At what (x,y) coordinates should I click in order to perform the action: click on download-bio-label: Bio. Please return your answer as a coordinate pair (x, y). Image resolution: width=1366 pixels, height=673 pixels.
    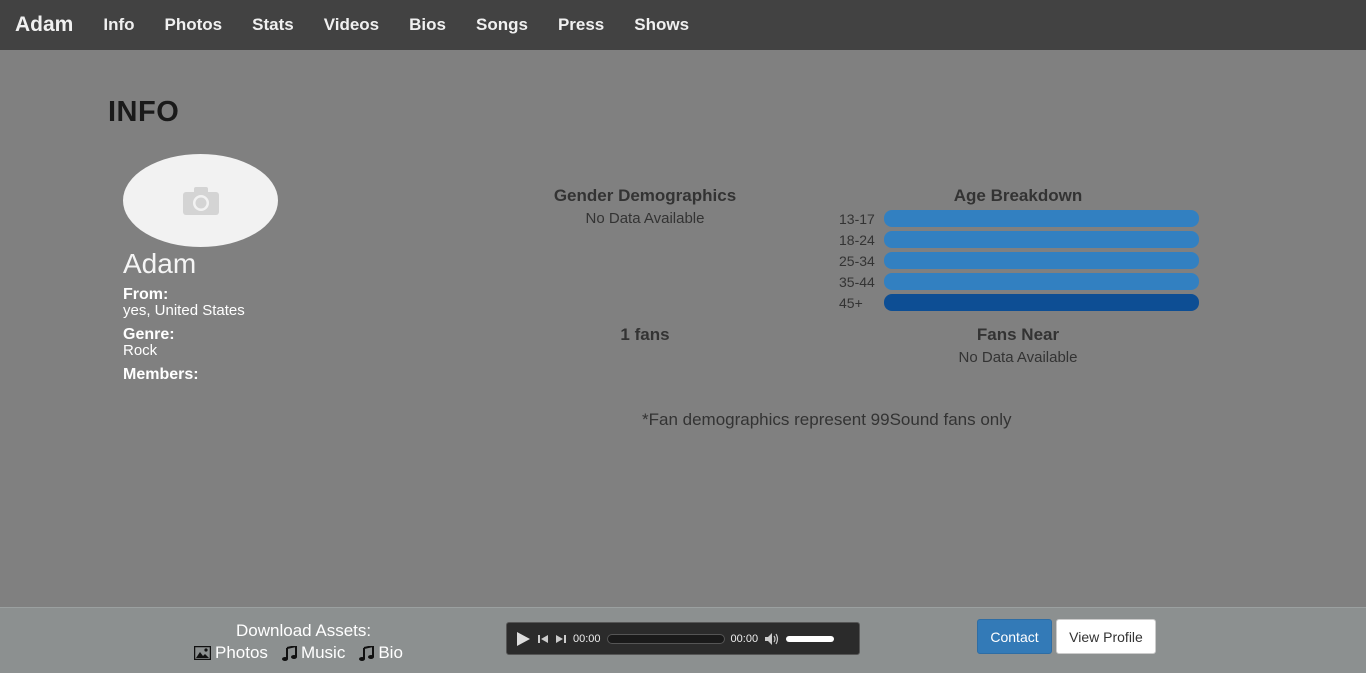
    Looking at the image, I should click on (390, 652).